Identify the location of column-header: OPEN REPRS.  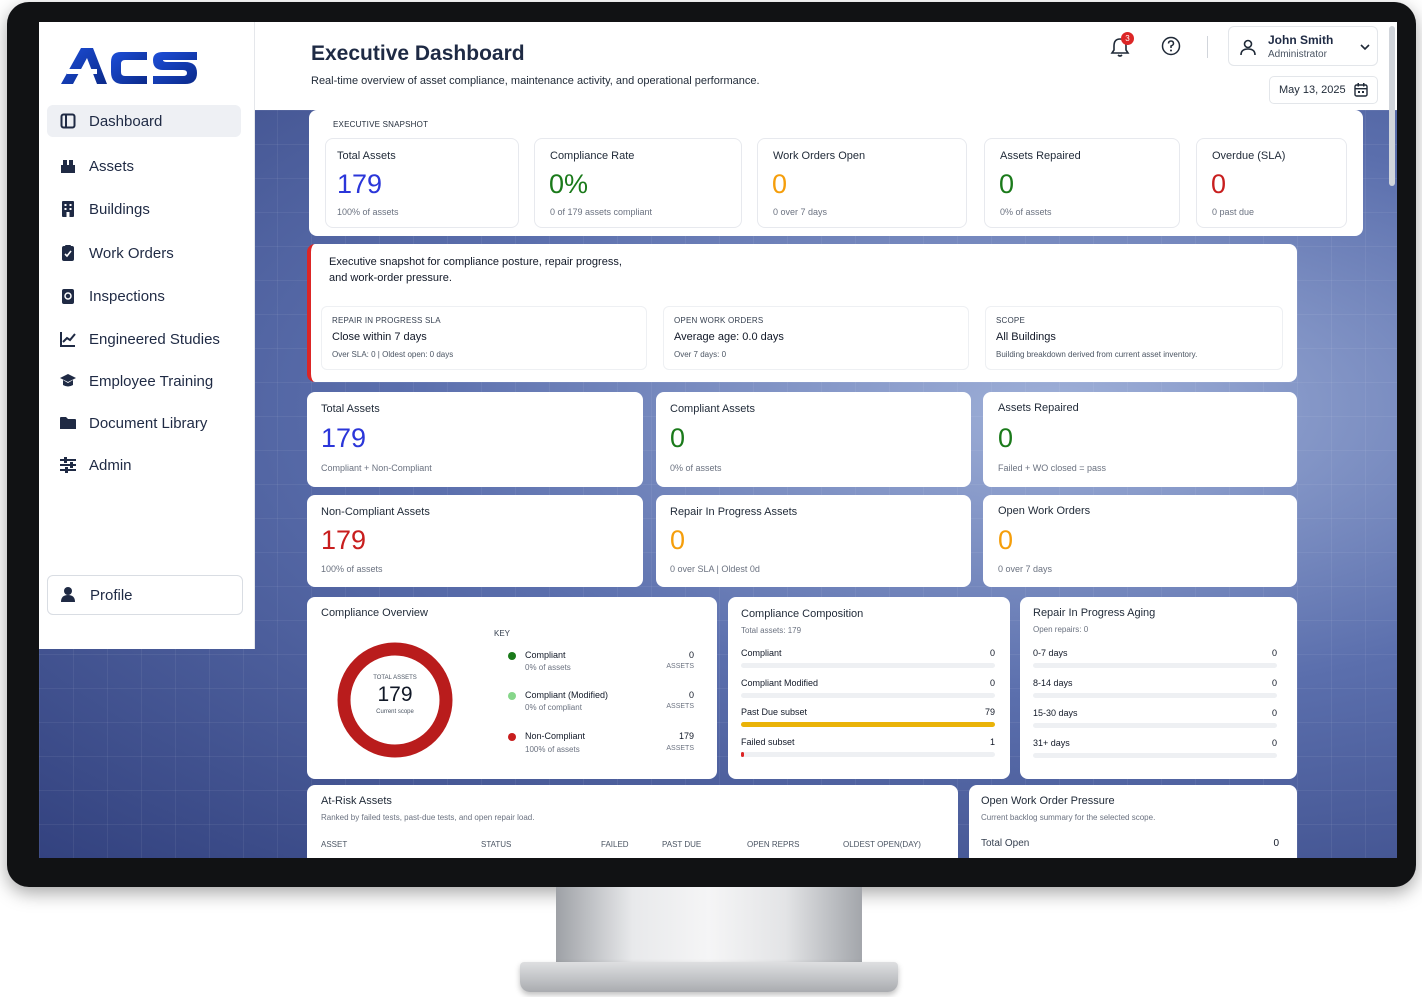
(773, 844).